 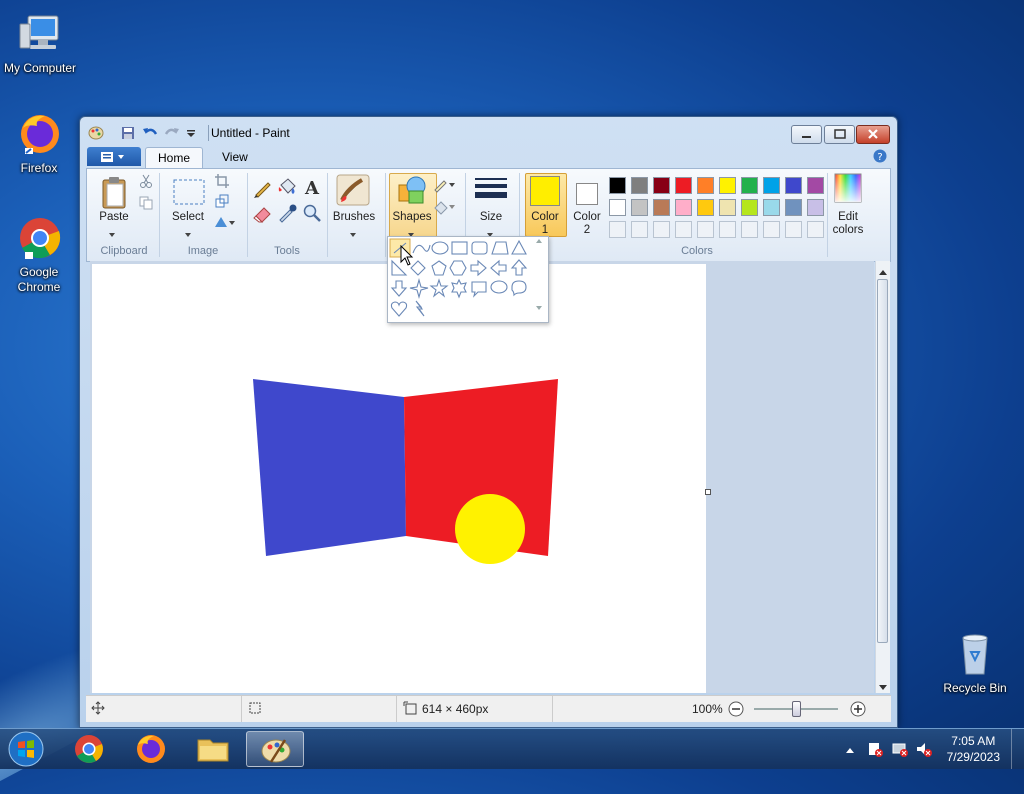 I want to click on paint-app-icon, so click(x=96, y=133).